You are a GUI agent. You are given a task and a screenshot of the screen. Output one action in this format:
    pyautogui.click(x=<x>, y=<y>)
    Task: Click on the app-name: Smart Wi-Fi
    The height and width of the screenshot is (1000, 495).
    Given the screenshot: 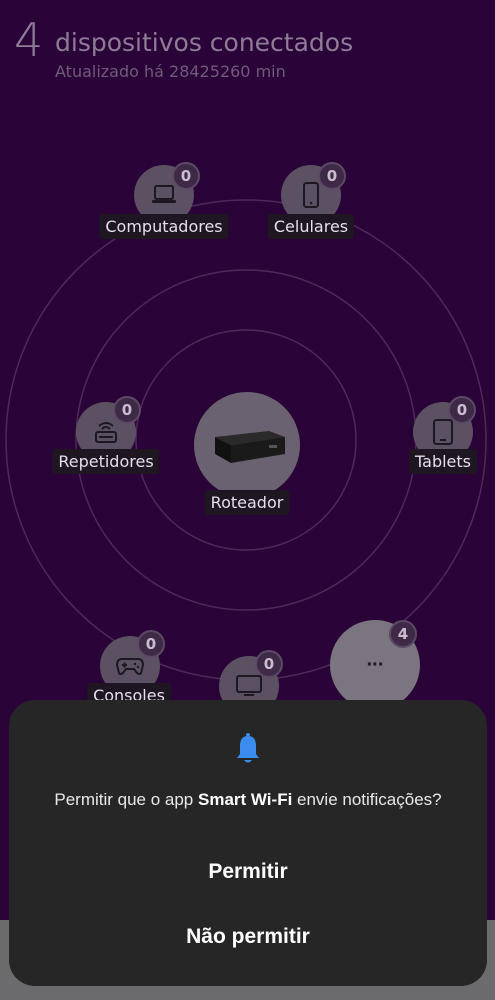 What is the action you would take?
    pyautogui.click(x=245, y=799)
    